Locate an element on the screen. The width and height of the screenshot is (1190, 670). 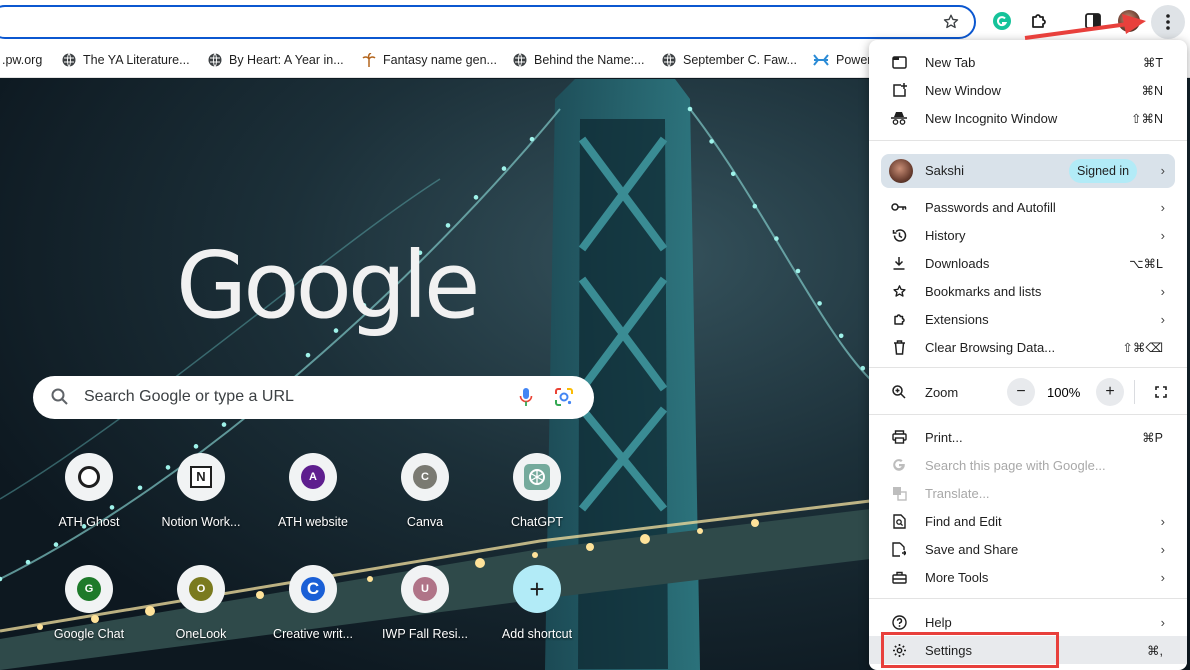
menu-item-clear-browsing-data: Clear Browsing Data... ⇧⌘⌫ is located at coordinates (1028, 347).